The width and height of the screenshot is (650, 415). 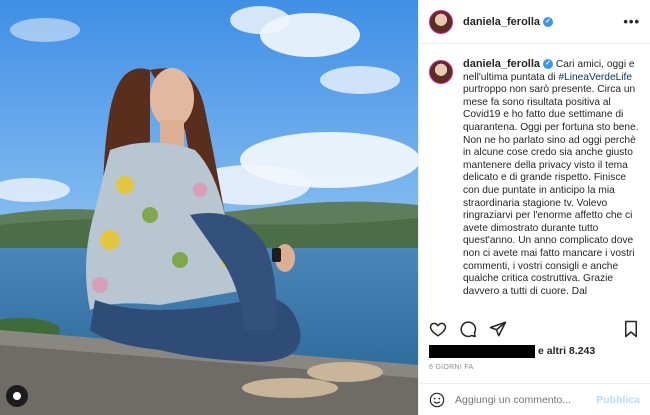 I want to click on likes-count: e altri 8.243, so click(x=566, y=351).